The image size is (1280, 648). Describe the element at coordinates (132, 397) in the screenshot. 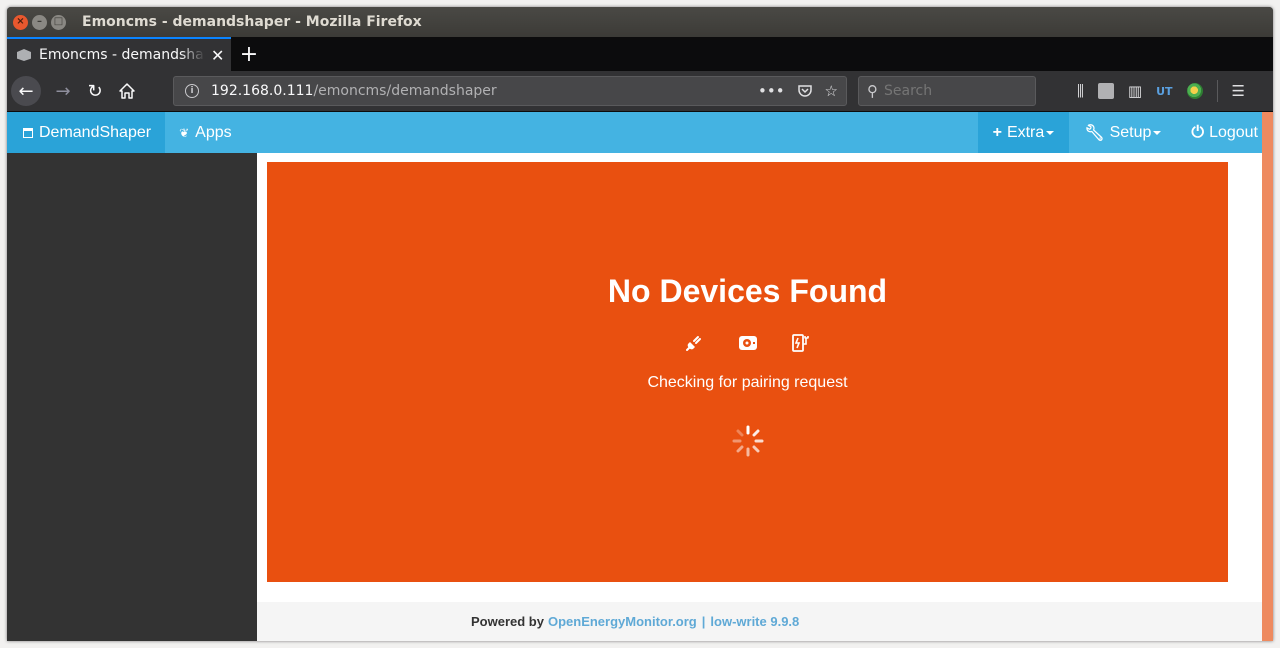

I see `sidebar` at that location.